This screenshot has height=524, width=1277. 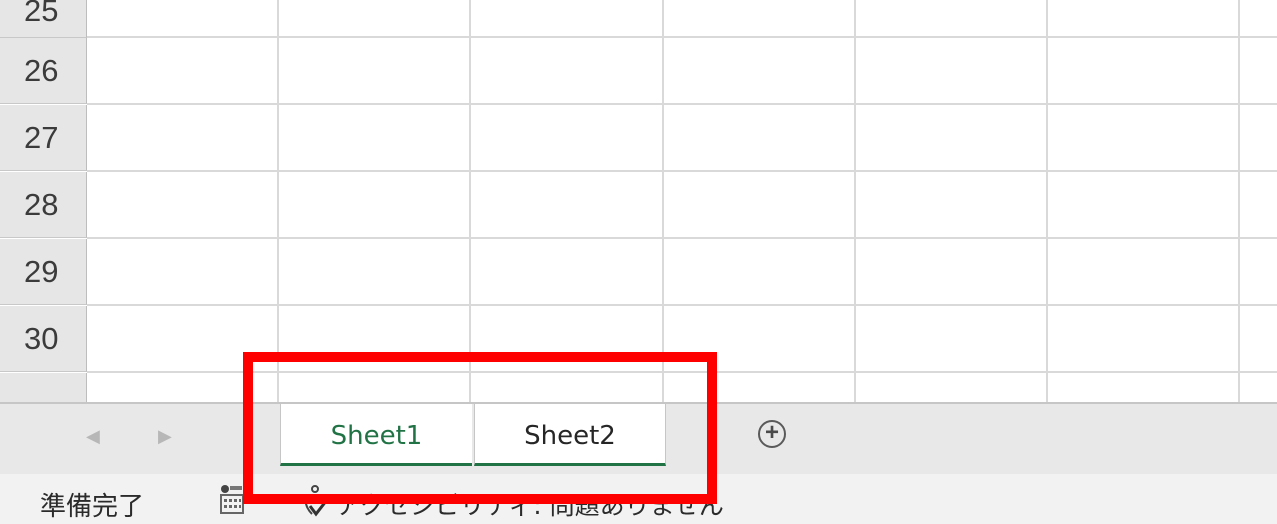 I want to click on scroll-right-icon: ▶, so click(x=165, y=436).